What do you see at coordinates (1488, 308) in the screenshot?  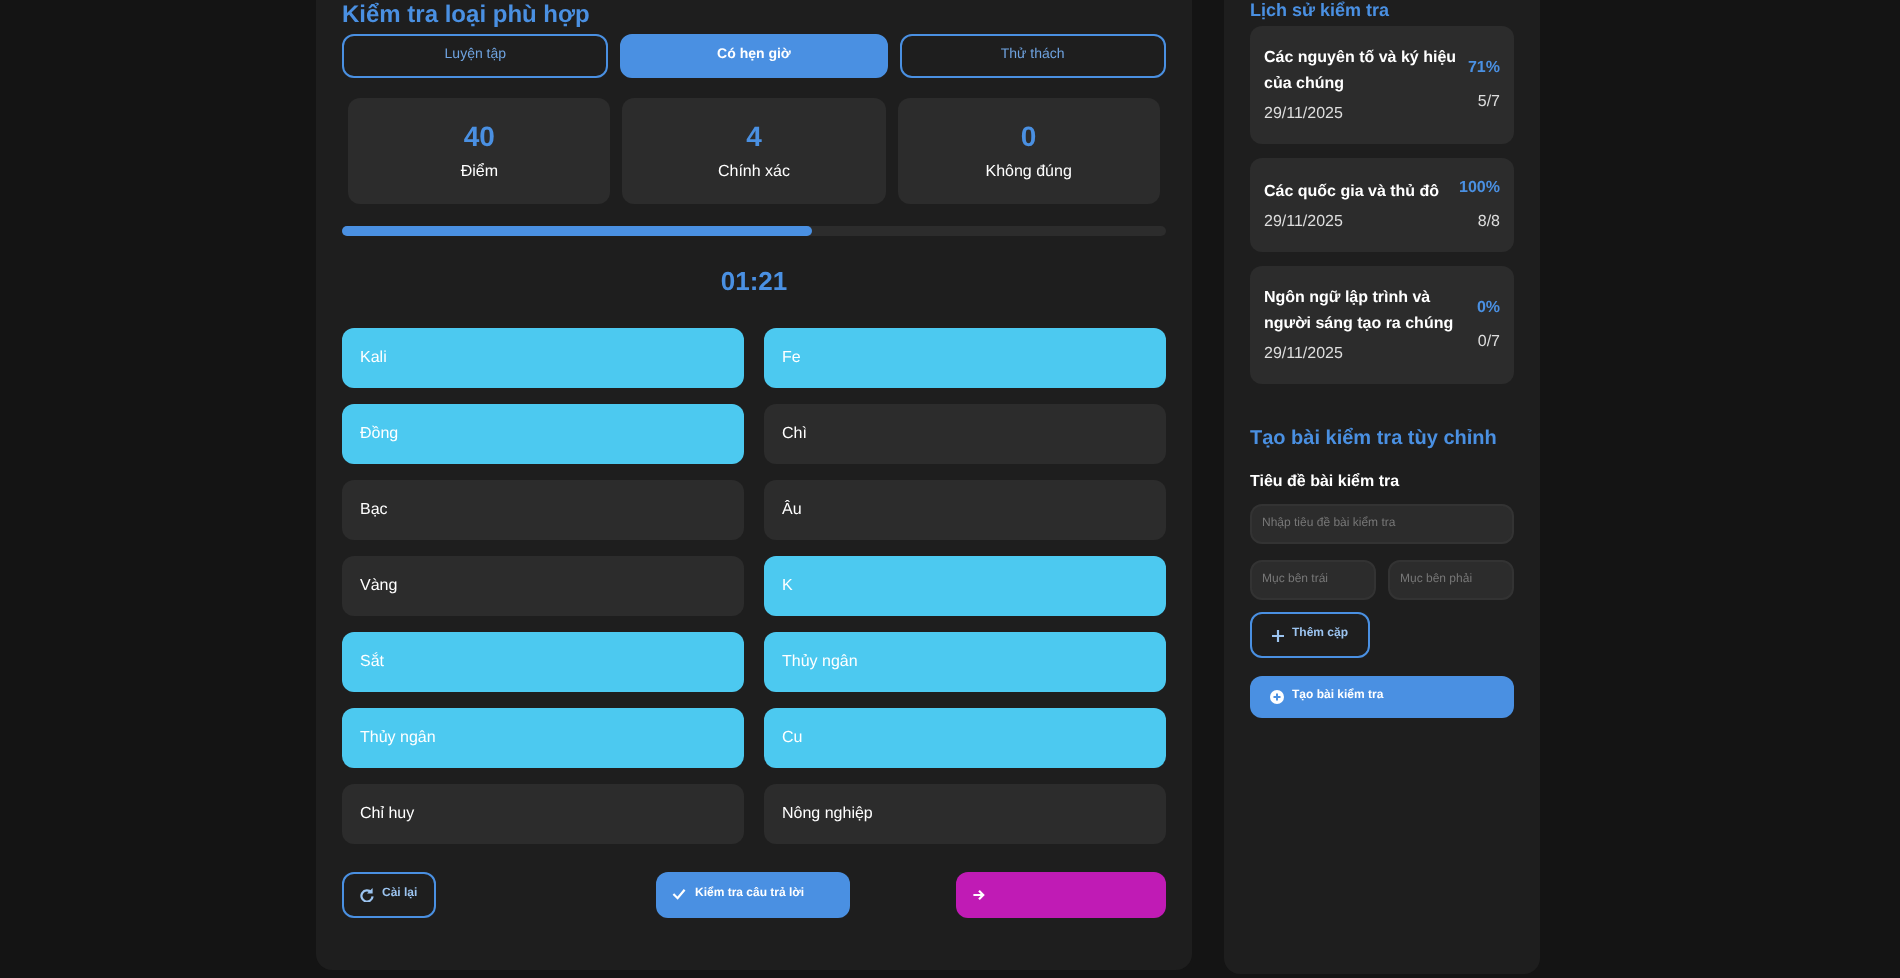 I see `history-percent: 0%` at bounding box center [1488, 308].